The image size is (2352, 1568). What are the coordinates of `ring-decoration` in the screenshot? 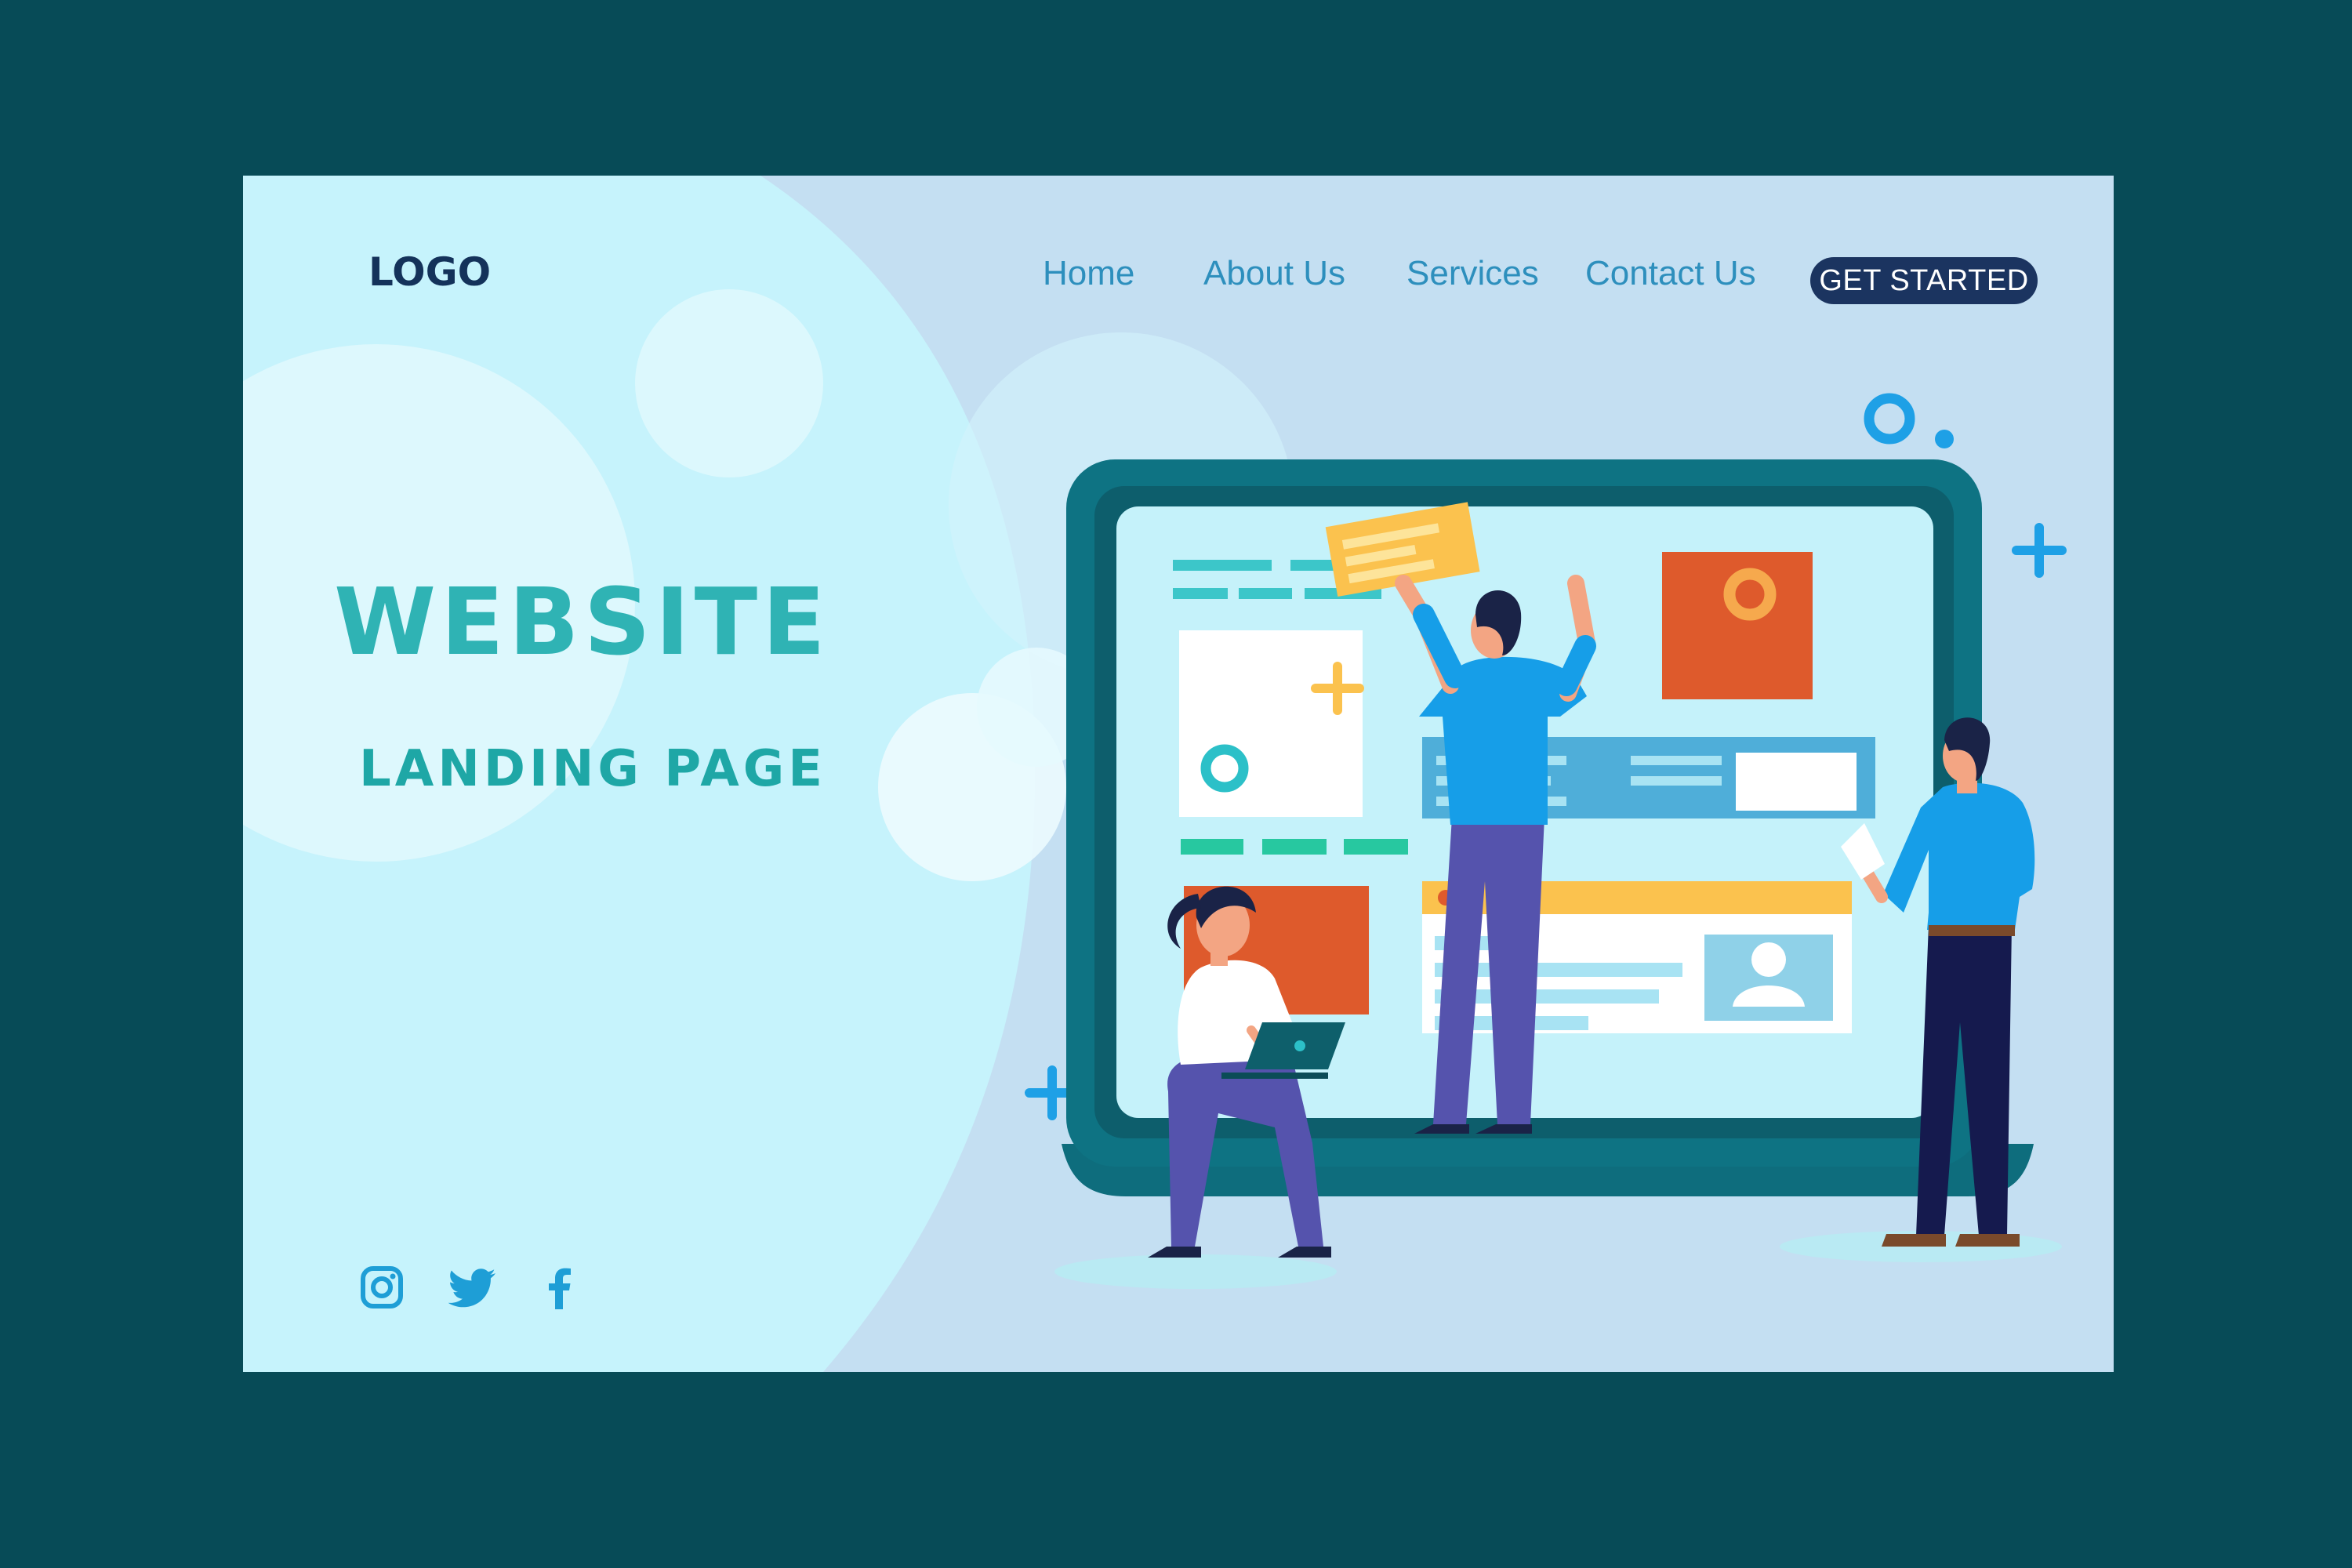 It's located at (1889, 419).